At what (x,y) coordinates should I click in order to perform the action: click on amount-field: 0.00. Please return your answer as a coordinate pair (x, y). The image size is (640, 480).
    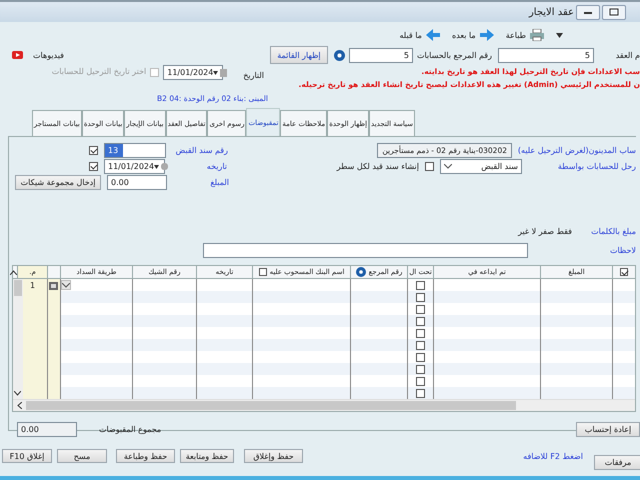
    Looking at the image, I should click on (137, 182).